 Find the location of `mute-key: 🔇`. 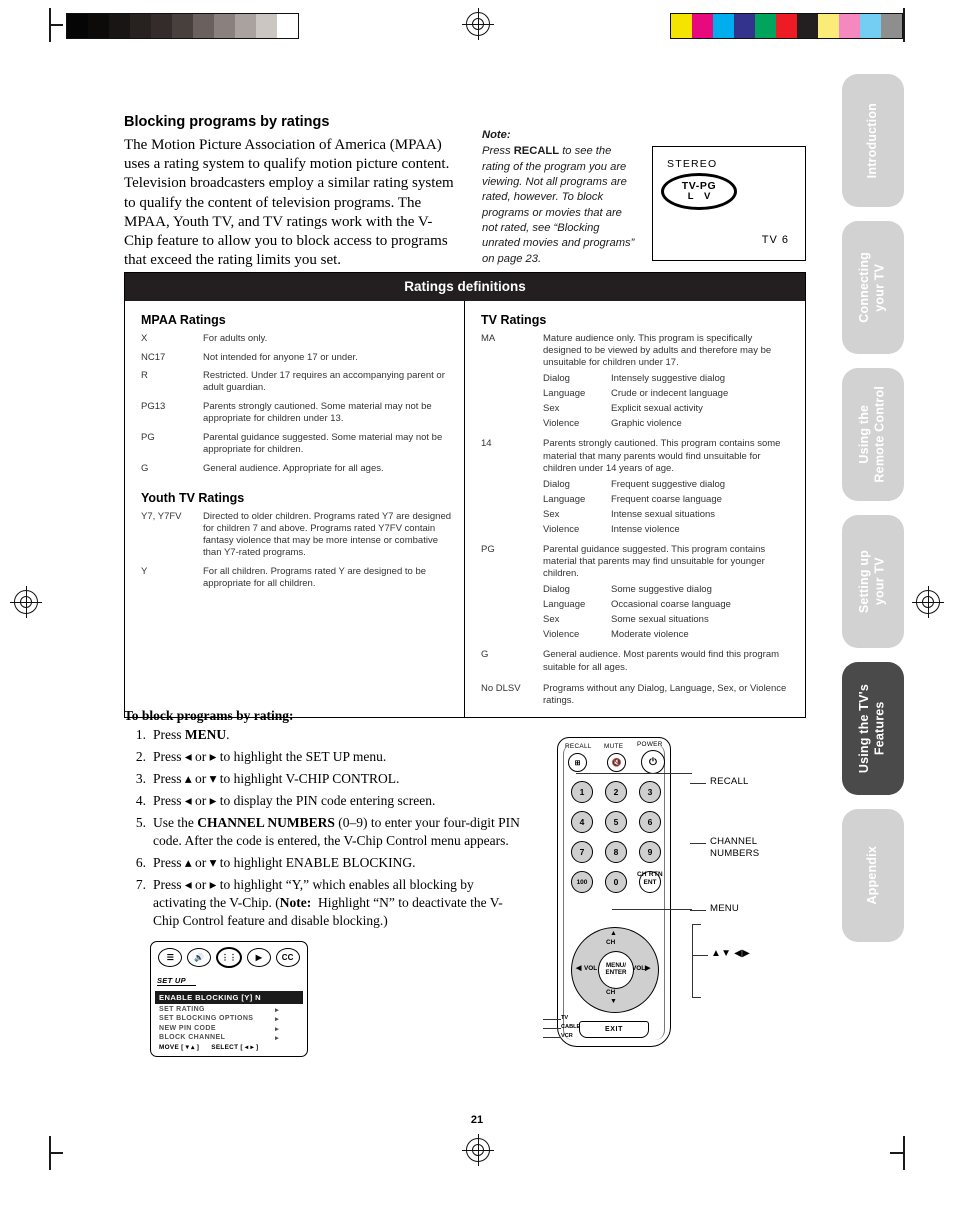

mute-key: 🔇 is located at coordinates (616, 762).